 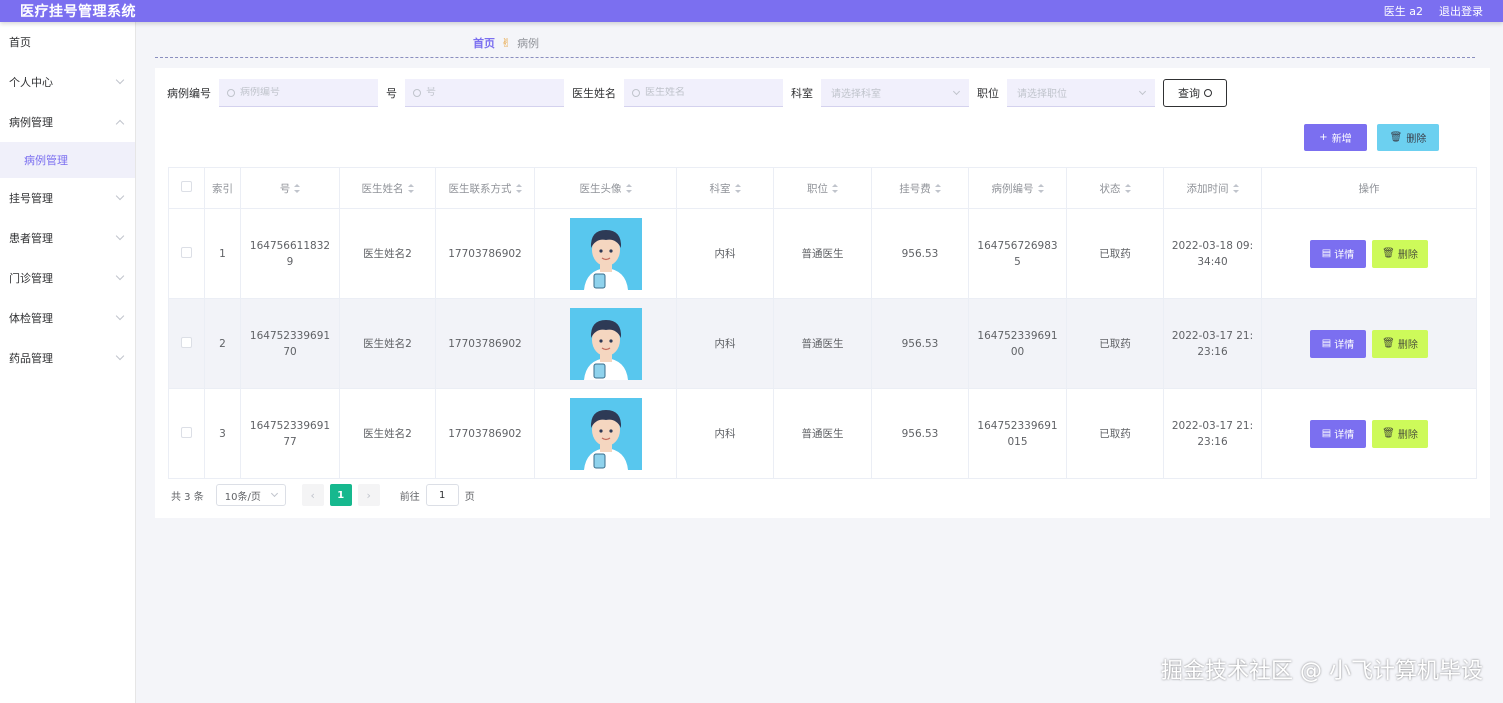 What do you see at coordinates (67, 318) in the screenshot?
I see `sidebar-item-checkup: 体检管理` at bounding box center [67, 318].